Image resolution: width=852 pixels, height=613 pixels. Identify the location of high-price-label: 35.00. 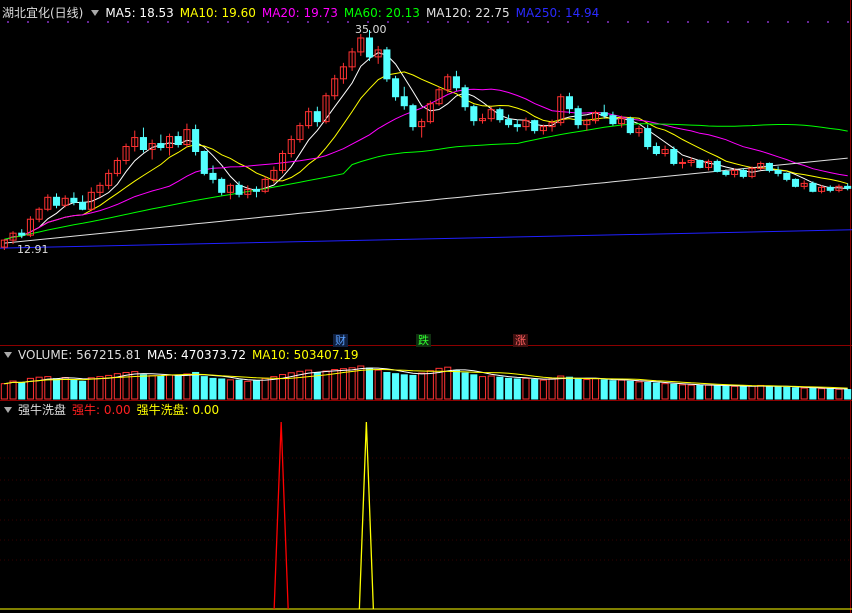
(371, 29).